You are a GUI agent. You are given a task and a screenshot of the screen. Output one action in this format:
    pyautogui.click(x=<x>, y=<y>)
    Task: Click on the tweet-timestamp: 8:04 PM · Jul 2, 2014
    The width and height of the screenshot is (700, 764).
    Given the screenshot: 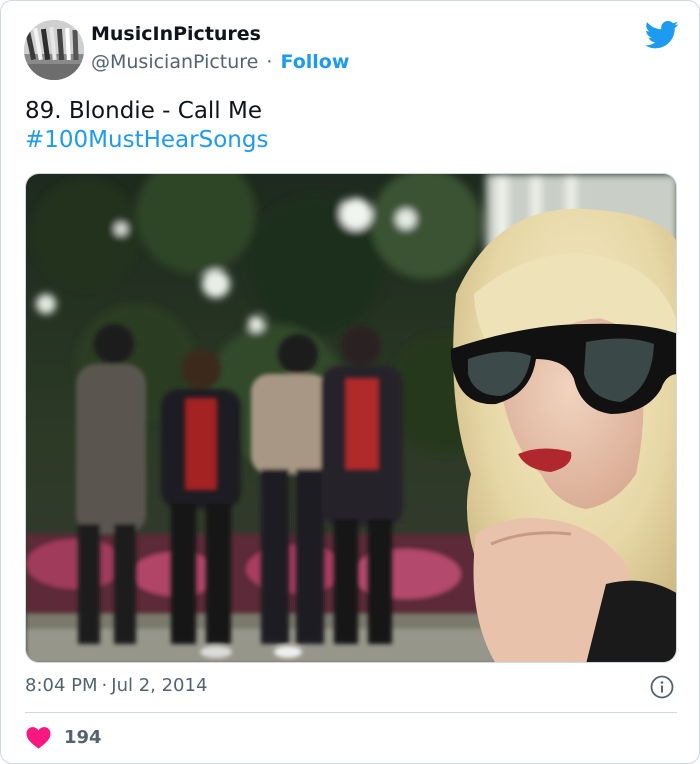 What is the action you would take?
    pyautogui.click(x=116, y=685)
    